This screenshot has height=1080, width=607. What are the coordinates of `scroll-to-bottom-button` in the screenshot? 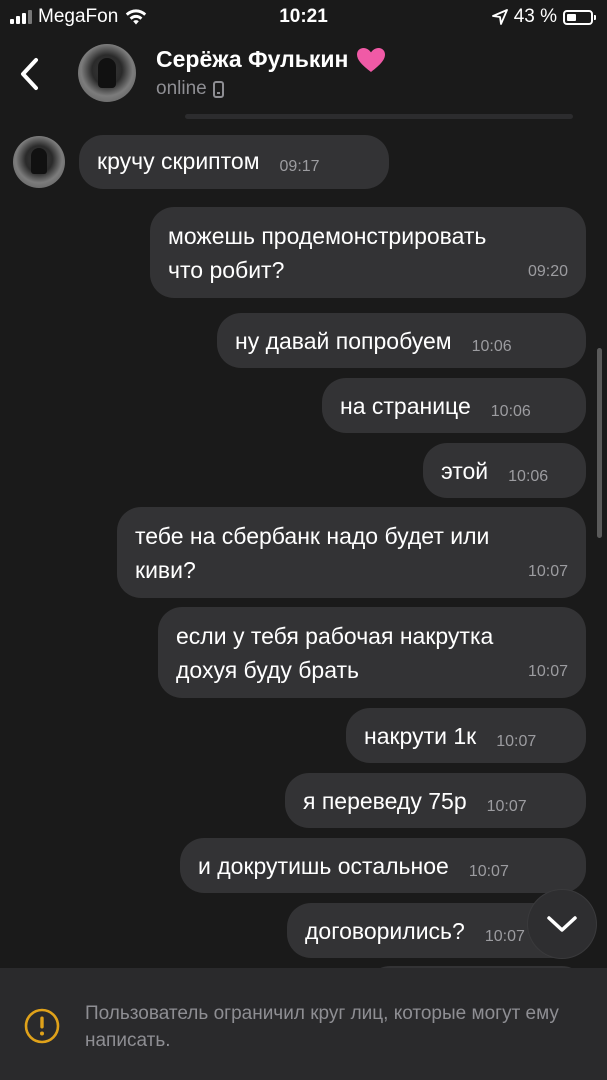 It's located at (562, 924).